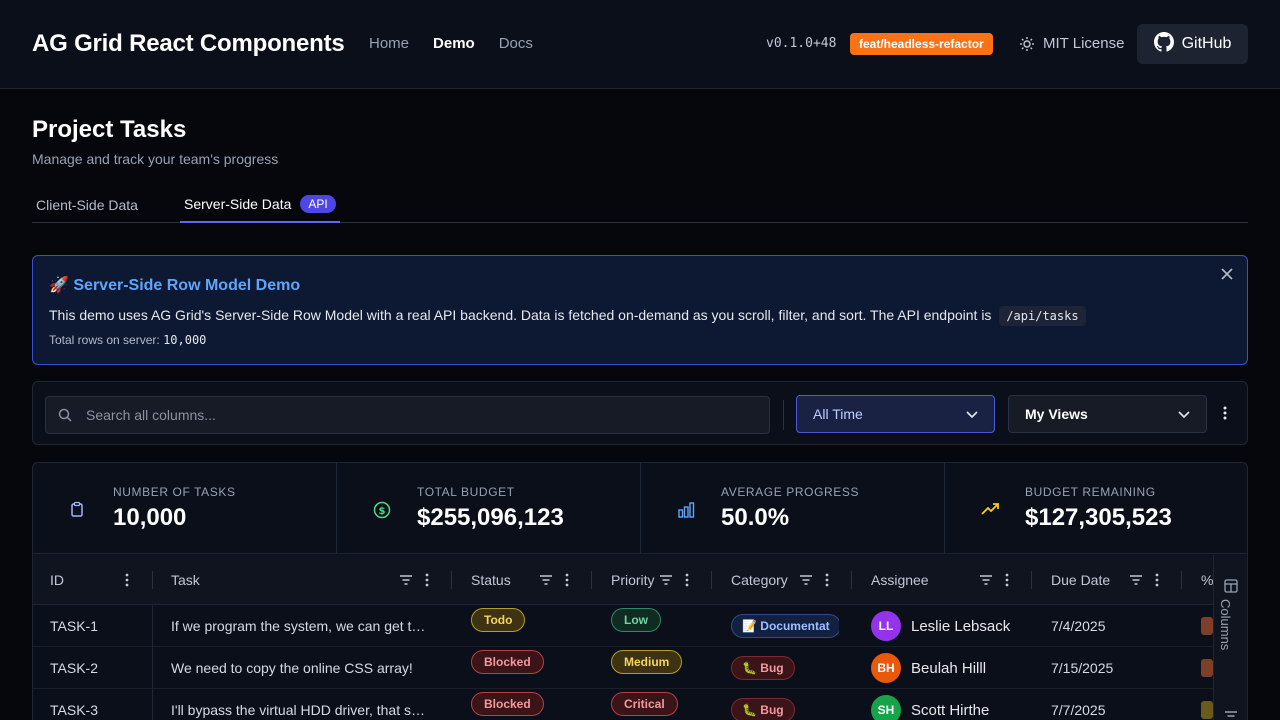  I want to click on date-range-value: All Time, so click(838, 414).